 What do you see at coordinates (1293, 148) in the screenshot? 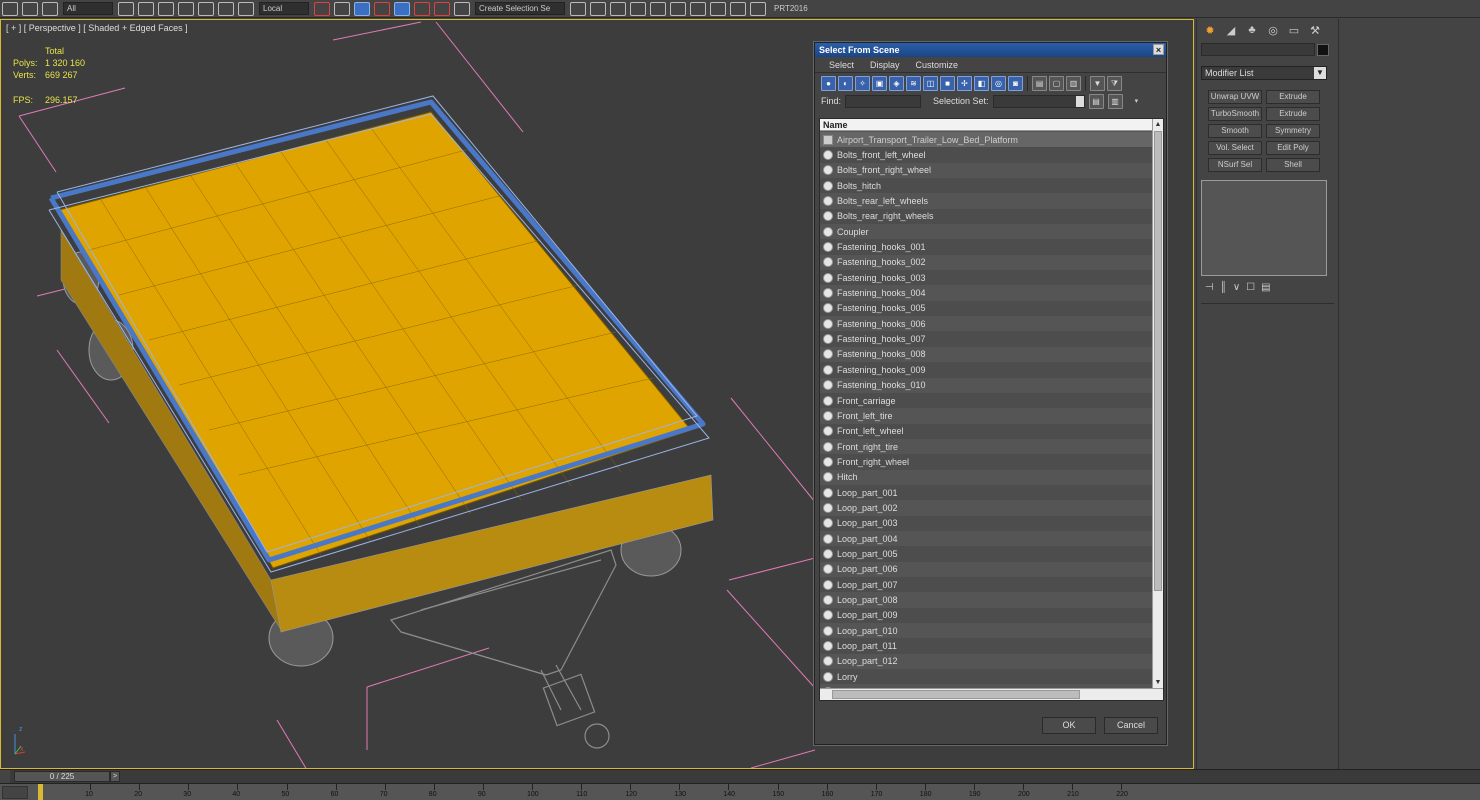
I see `modifier-button: Edit Poly` at bounding box center [1293, 148].